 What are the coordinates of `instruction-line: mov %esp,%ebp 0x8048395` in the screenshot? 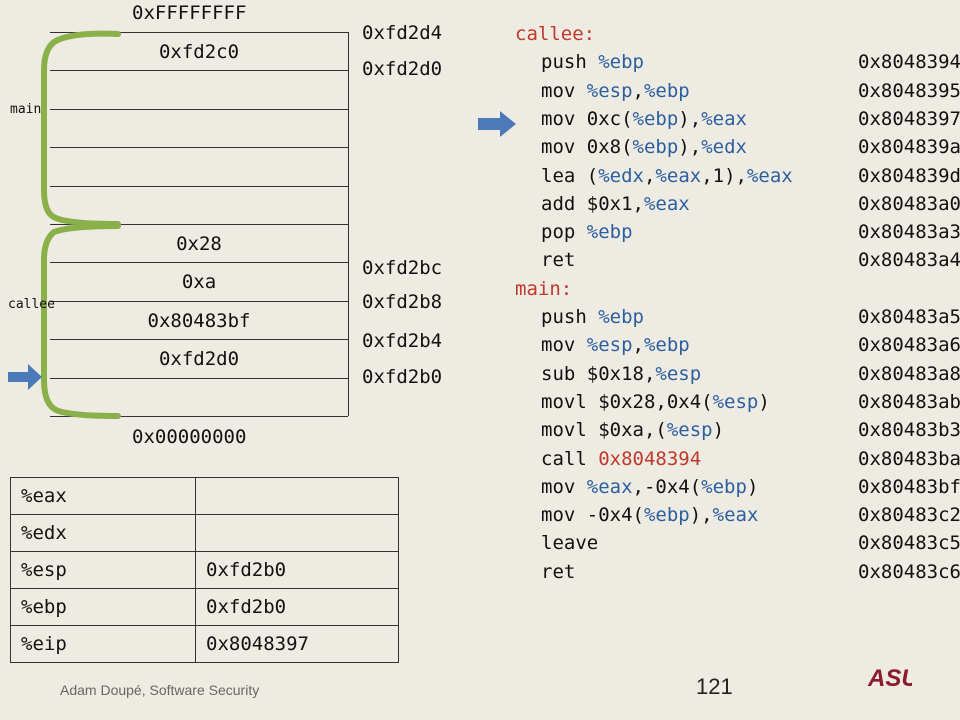 It's located at (750, 91).